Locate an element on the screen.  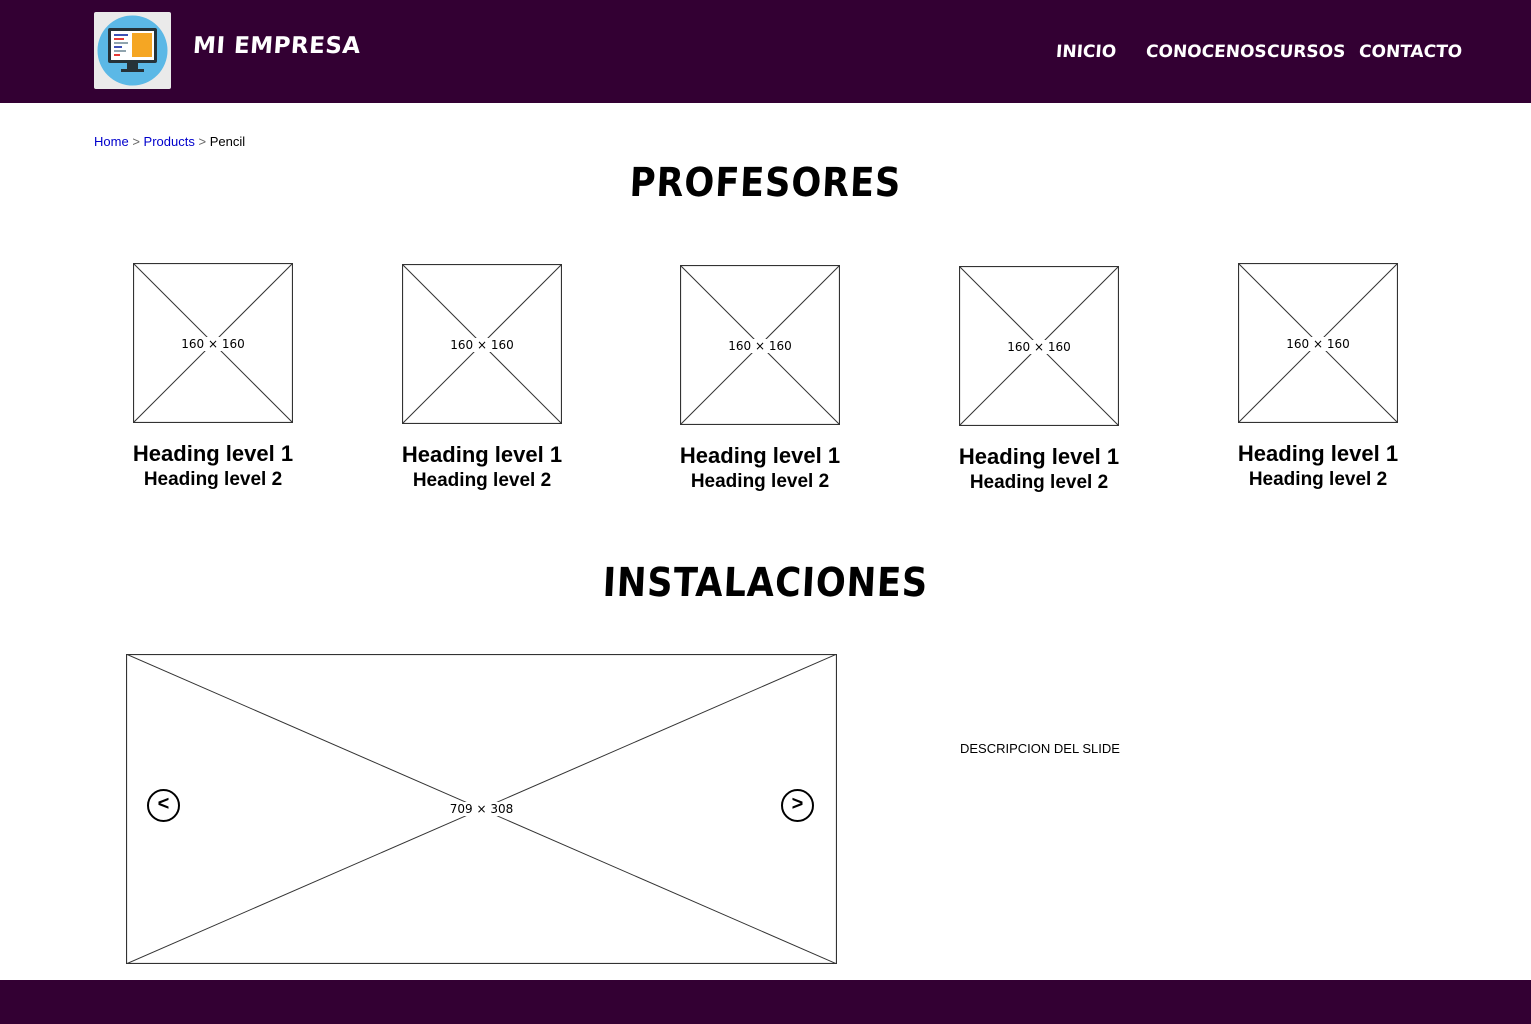
section-title-profesores: PROFESORES is located at coordinates (765, 183).